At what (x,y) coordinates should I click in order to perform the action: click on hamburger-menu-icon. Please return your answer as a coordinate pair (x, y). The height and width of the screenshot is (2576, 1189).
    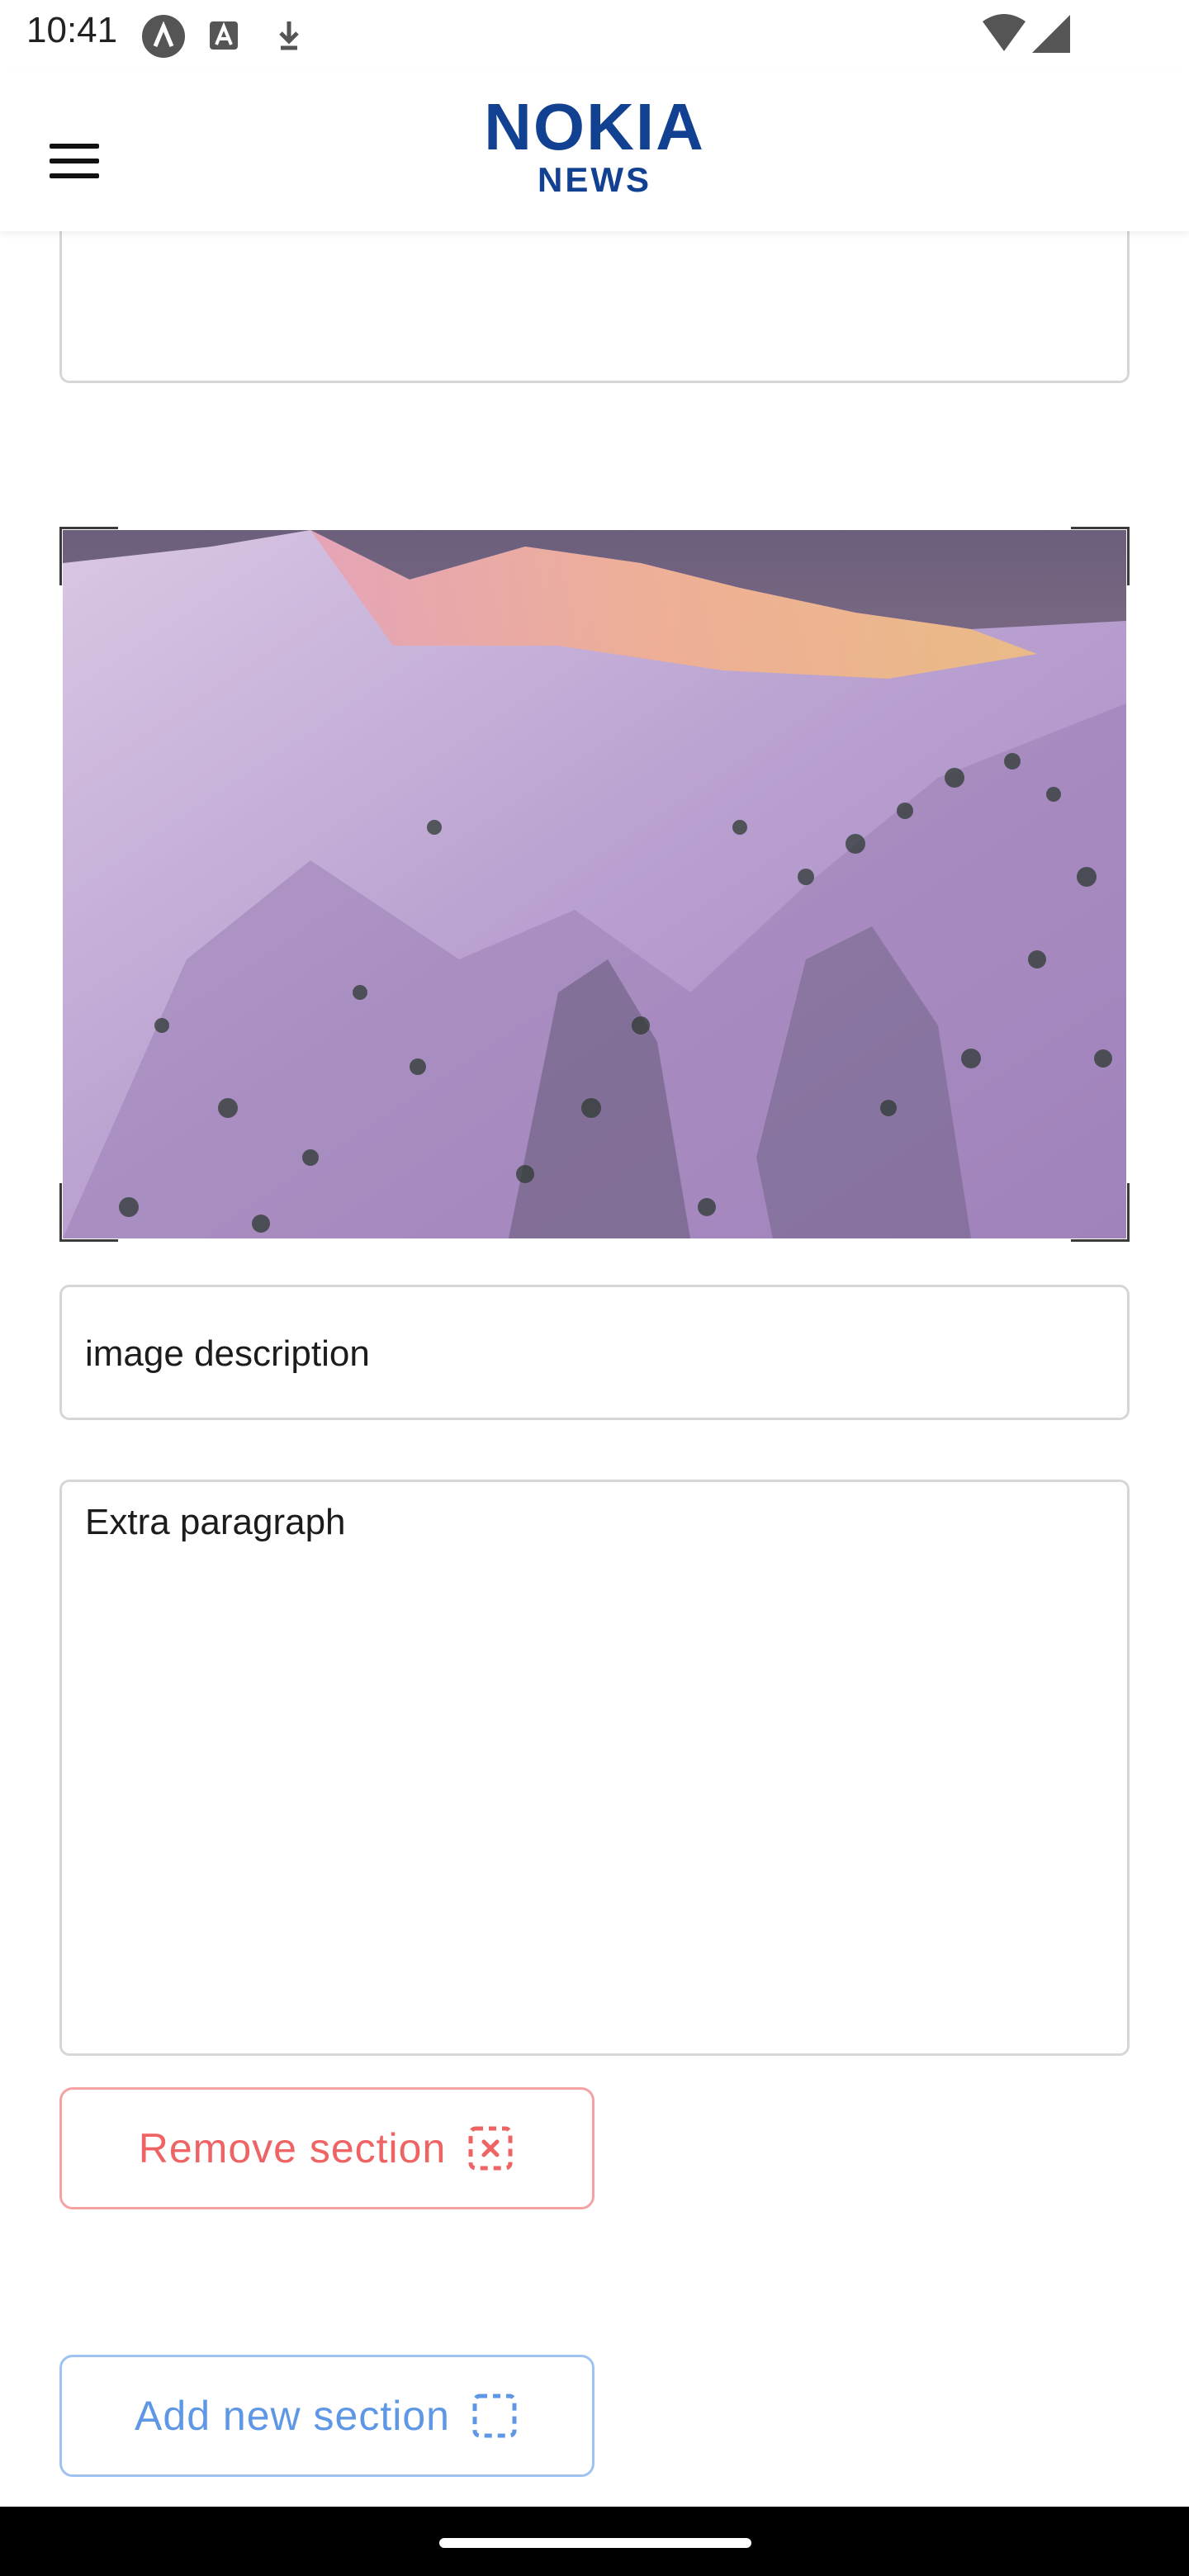
    Looking at the image, I should click on (74, 163).